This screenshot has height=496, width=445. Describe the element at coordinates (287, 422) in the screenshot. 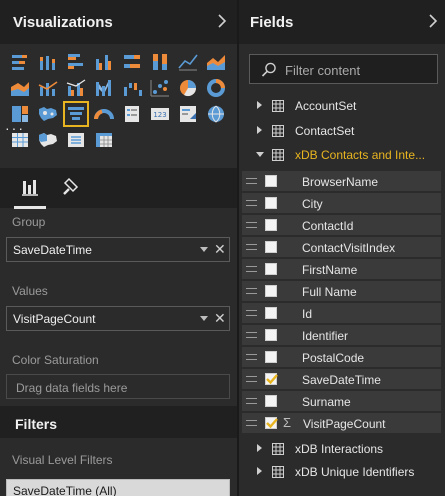

I see `sigma-icon: Σ` at that location.